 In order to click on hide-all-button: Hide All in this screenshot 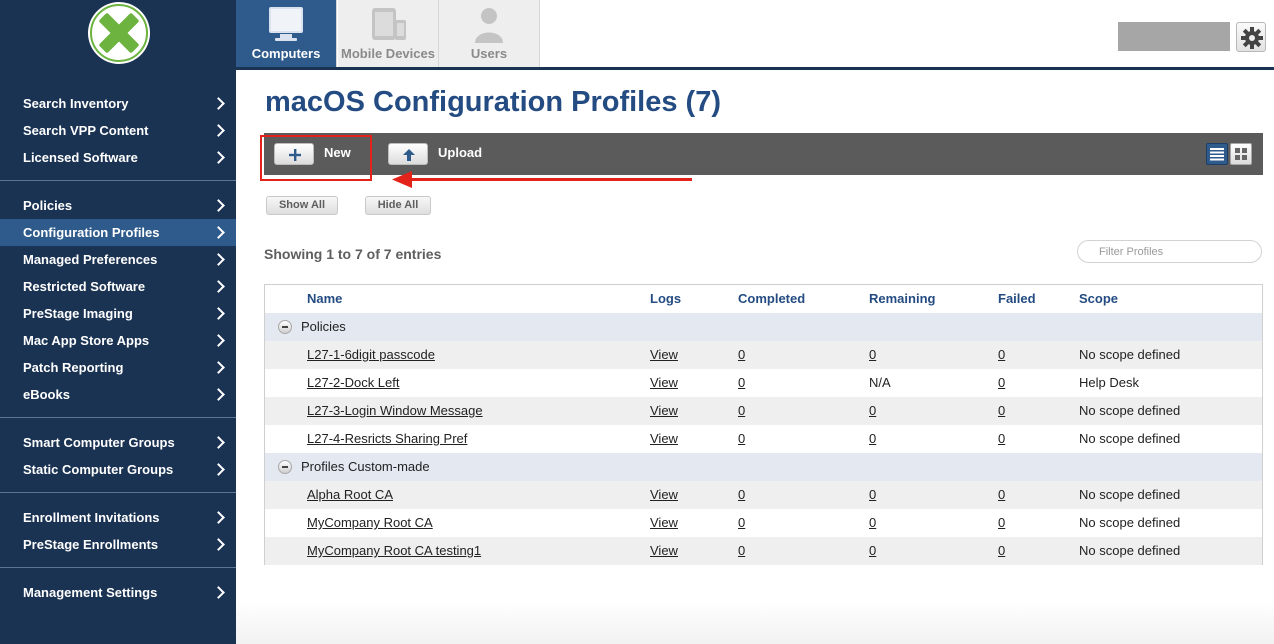, I will do `click(398, 205)`.